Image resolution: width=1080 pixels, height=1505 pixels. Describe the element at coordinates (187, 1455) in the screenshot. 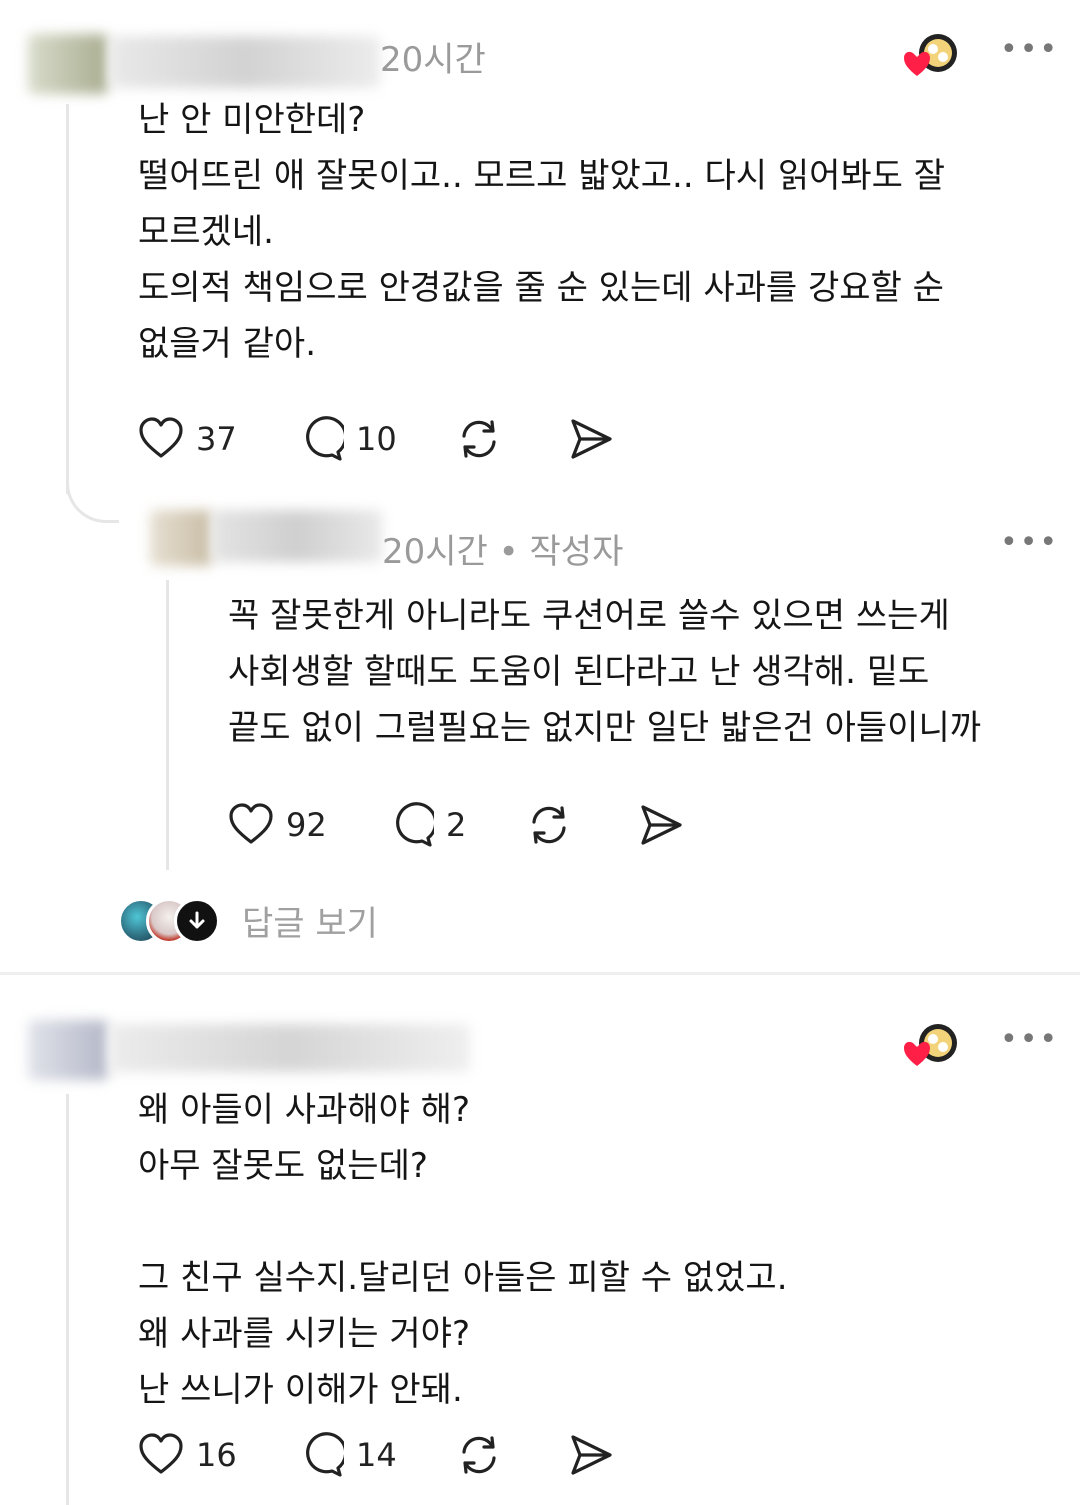

I see `like-button: 16` at that location.